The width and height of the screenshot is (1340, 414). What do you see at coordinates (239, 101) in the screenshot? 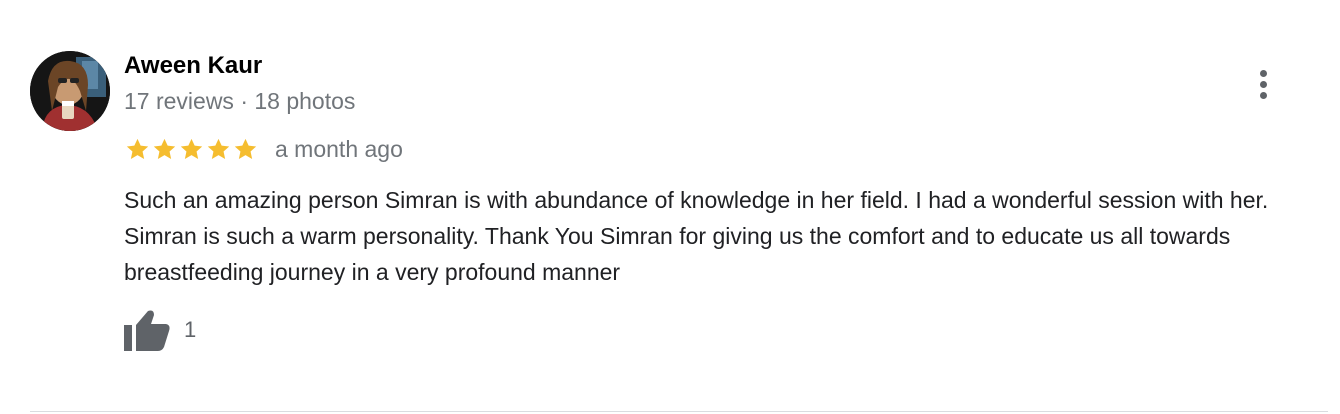
I see `reviewer-stats: 17 reviews · 18 photos` at bounding box center [239, 101].